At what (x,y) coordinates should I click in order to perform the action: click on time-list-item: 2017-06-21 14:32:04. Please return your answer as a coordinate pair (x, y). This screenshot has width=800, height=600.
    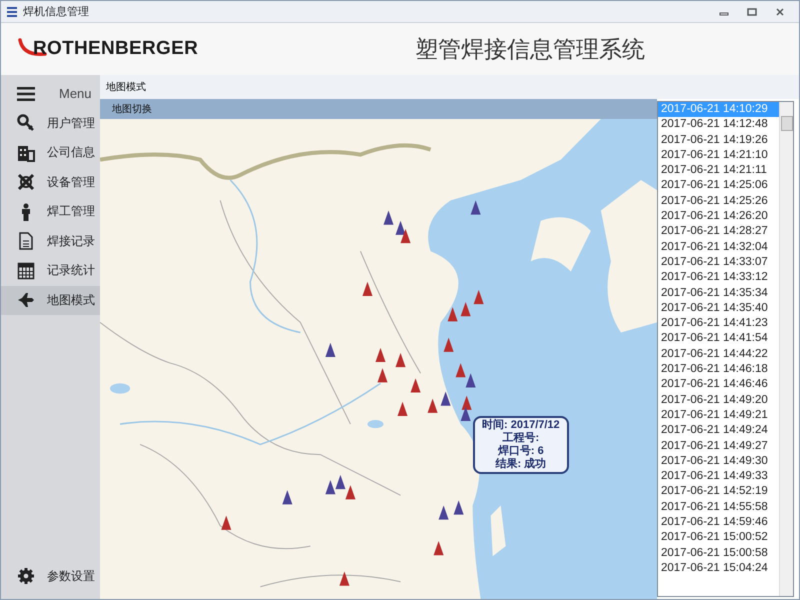
    Looking at the image, I should click on (718, 247).